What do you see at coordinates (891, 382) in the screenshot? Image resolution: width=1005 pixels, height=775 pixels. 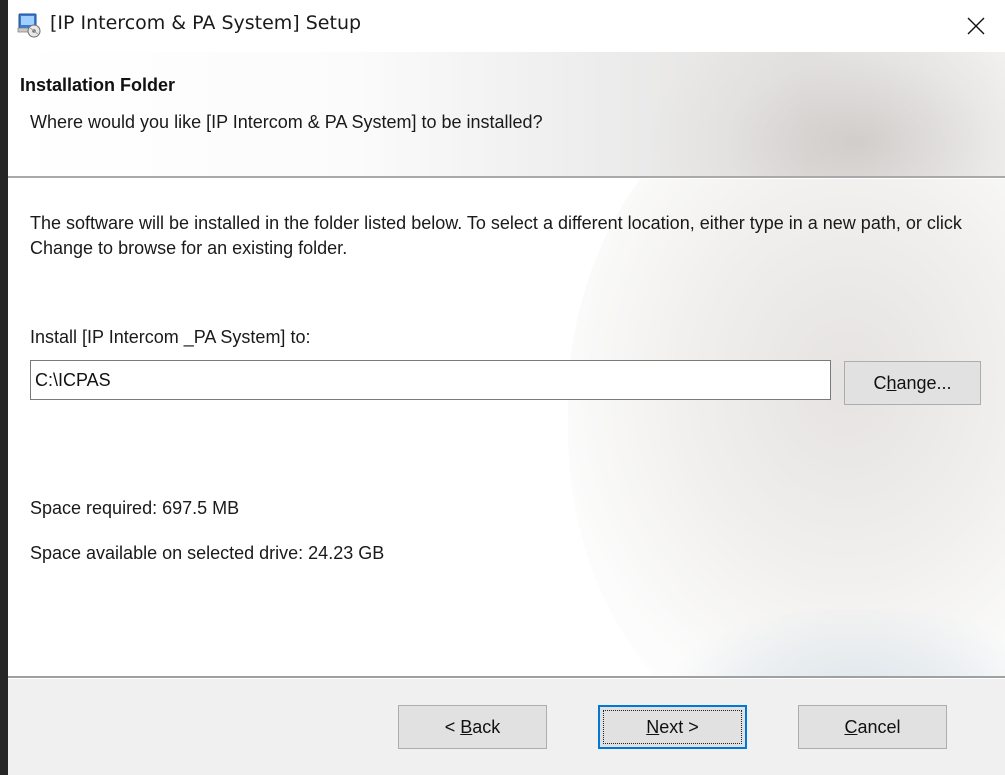 I see `change-button-mnemonic: h` at bounding box center [891, 382].